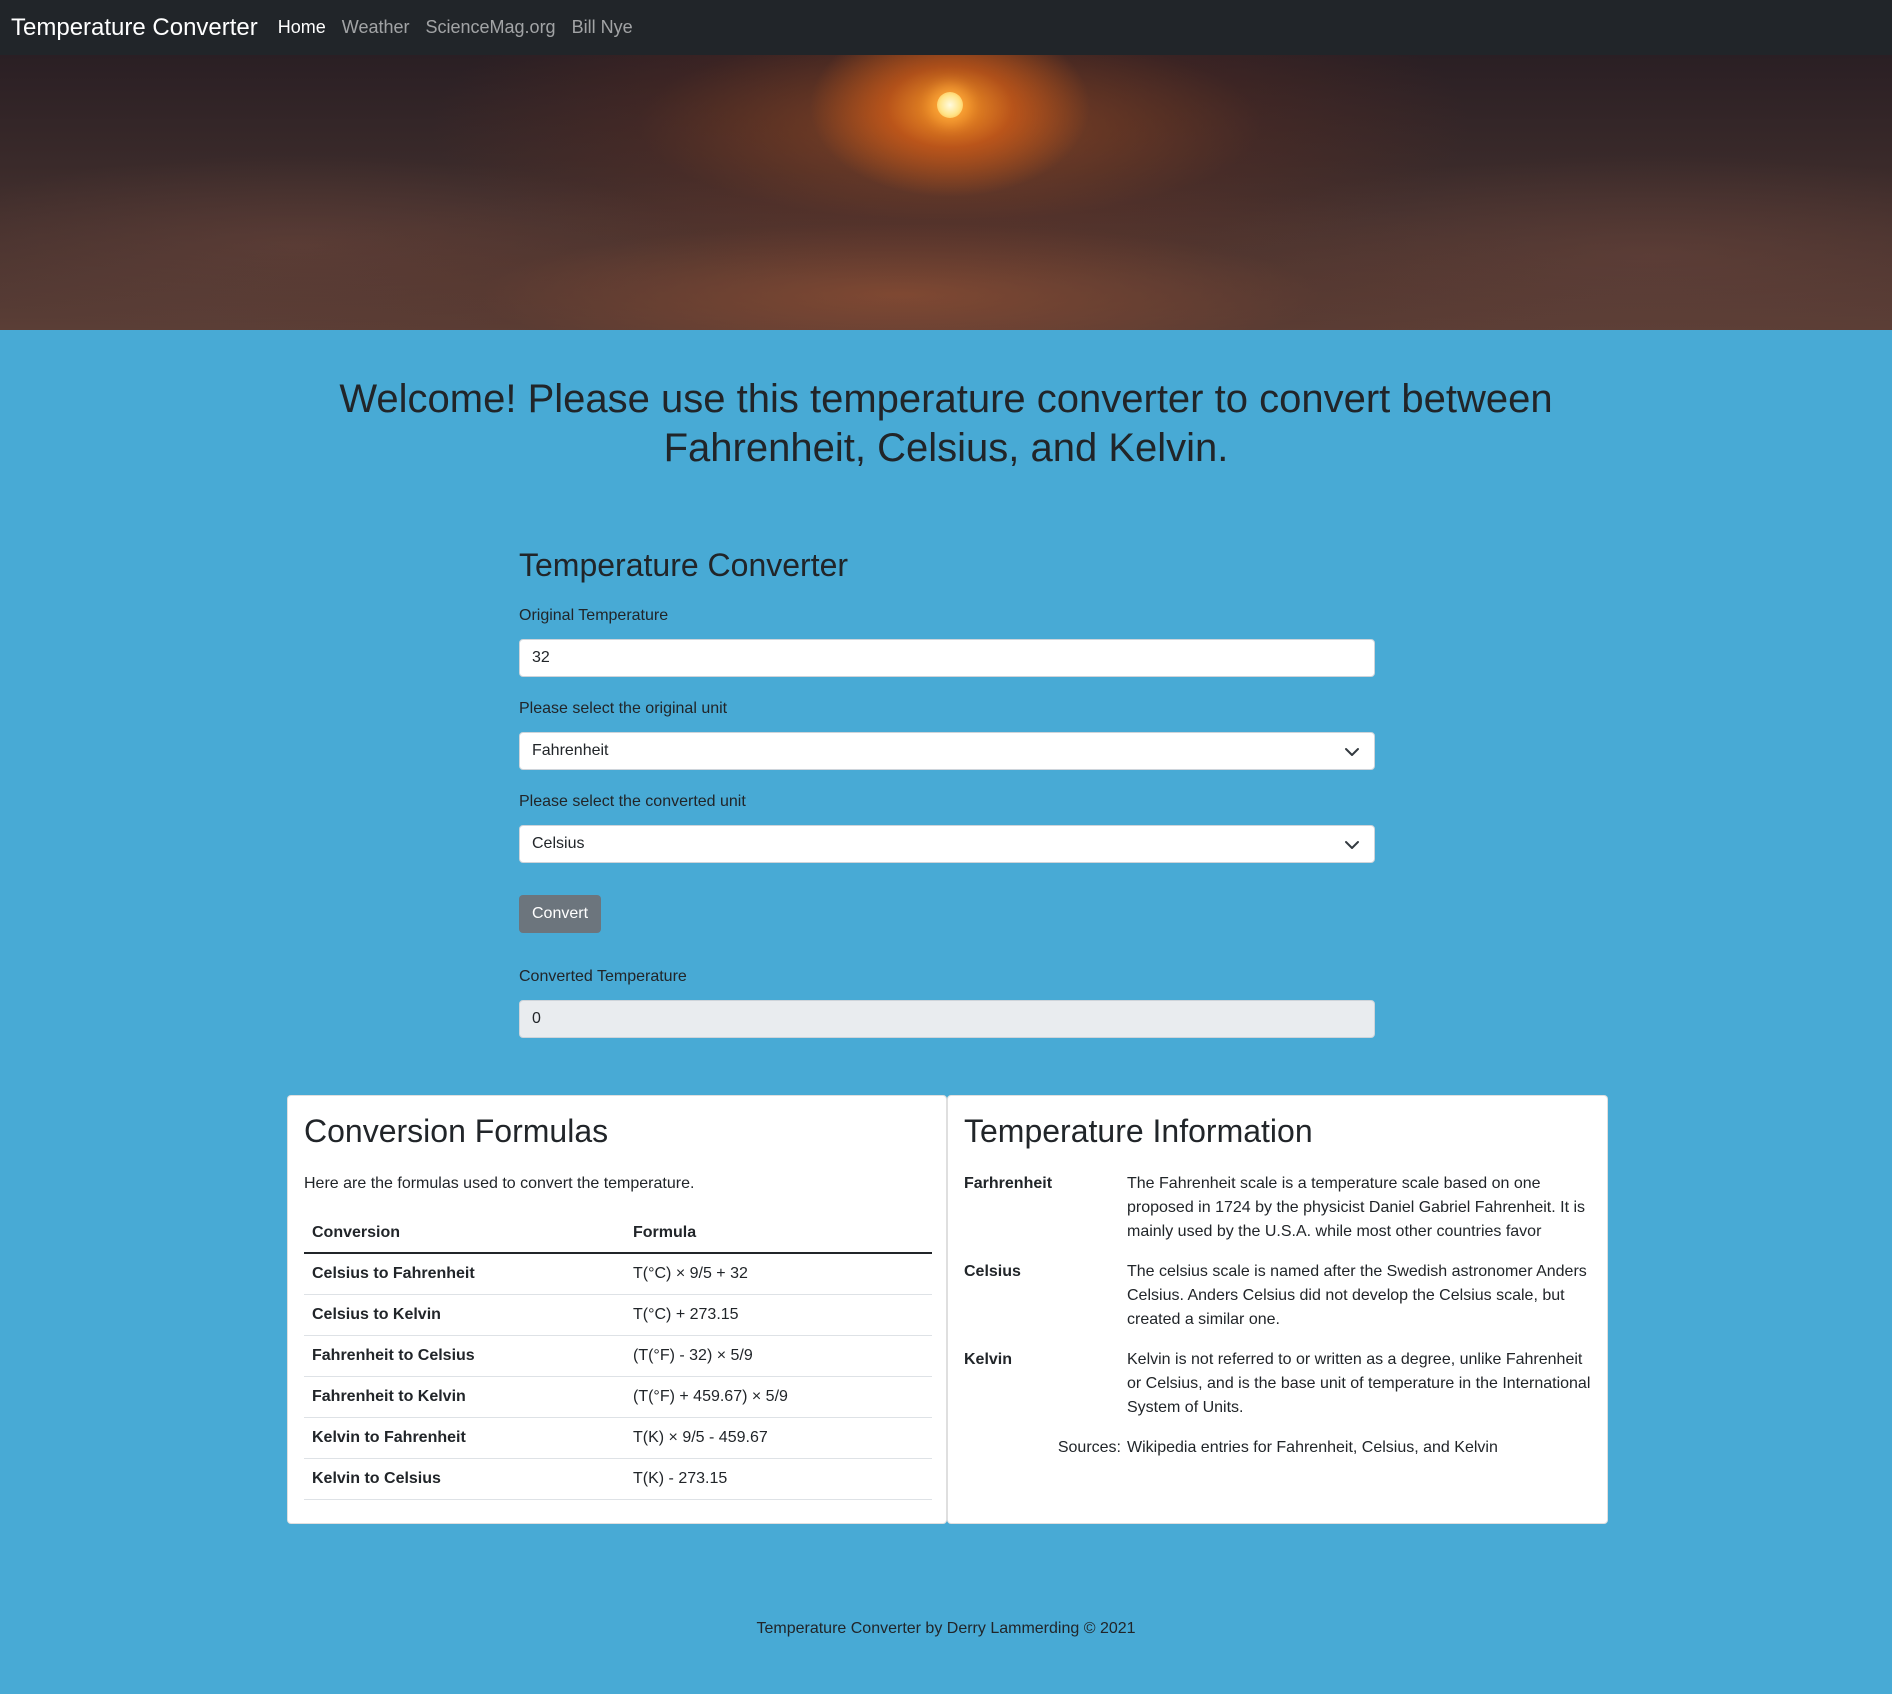  Describe the element at coordinates (778, 1233) in the screenshot. I see `column-header-formula: Formula` at that location.